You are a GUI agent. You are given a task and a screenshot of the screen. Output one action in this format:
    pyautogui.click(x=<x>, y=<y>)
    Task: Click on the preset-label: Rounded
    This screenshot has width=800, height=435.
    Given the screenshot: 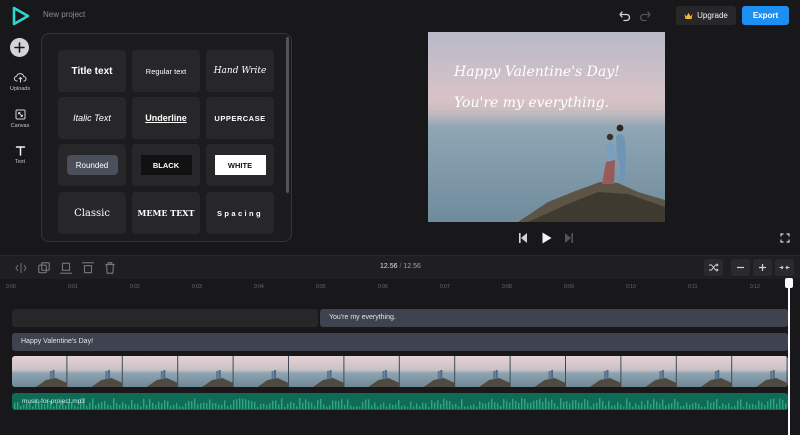 What is the action you would take?
    pyautogui.click(x=92, y=165)
    